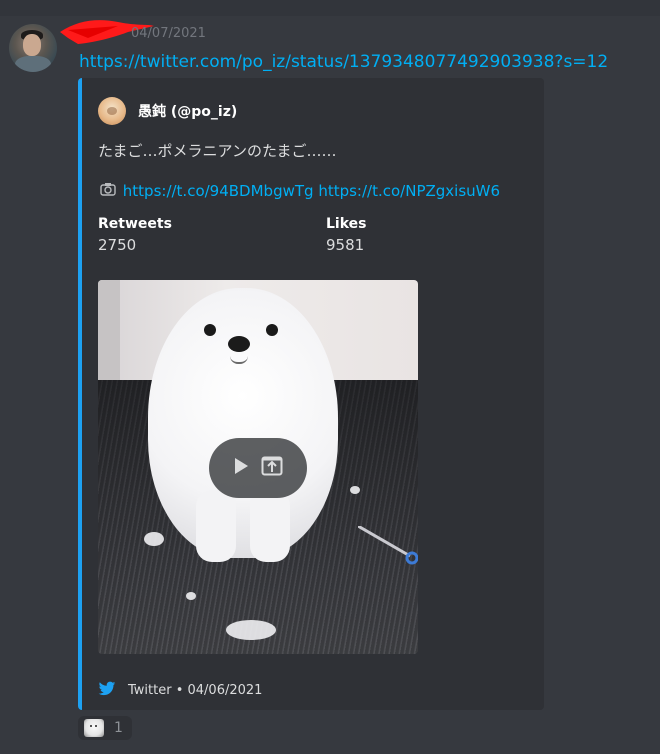 This screenshot has width=660, height=754. I want to click on tco-link-1: https://t.co/94BDMbgwTg, so click(218, 191).